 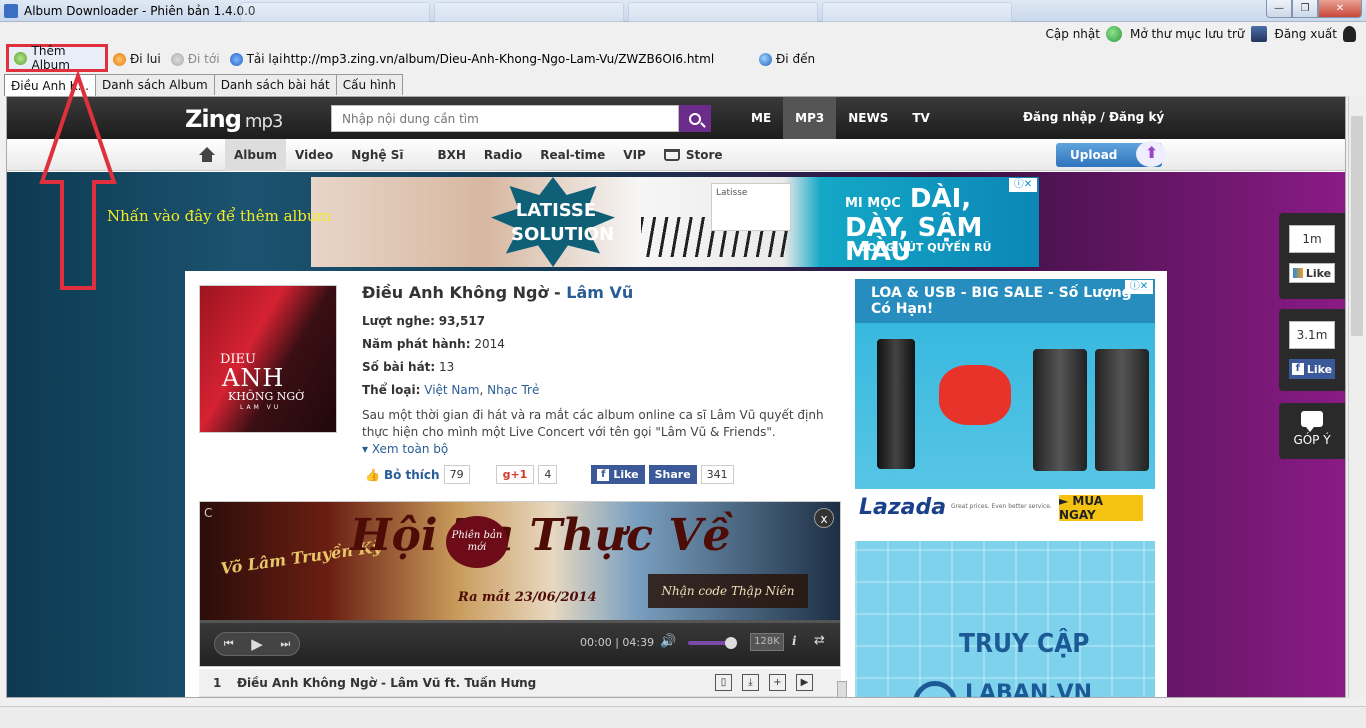 I want to click on play-icon: ▶, so click(x=257, y=644).